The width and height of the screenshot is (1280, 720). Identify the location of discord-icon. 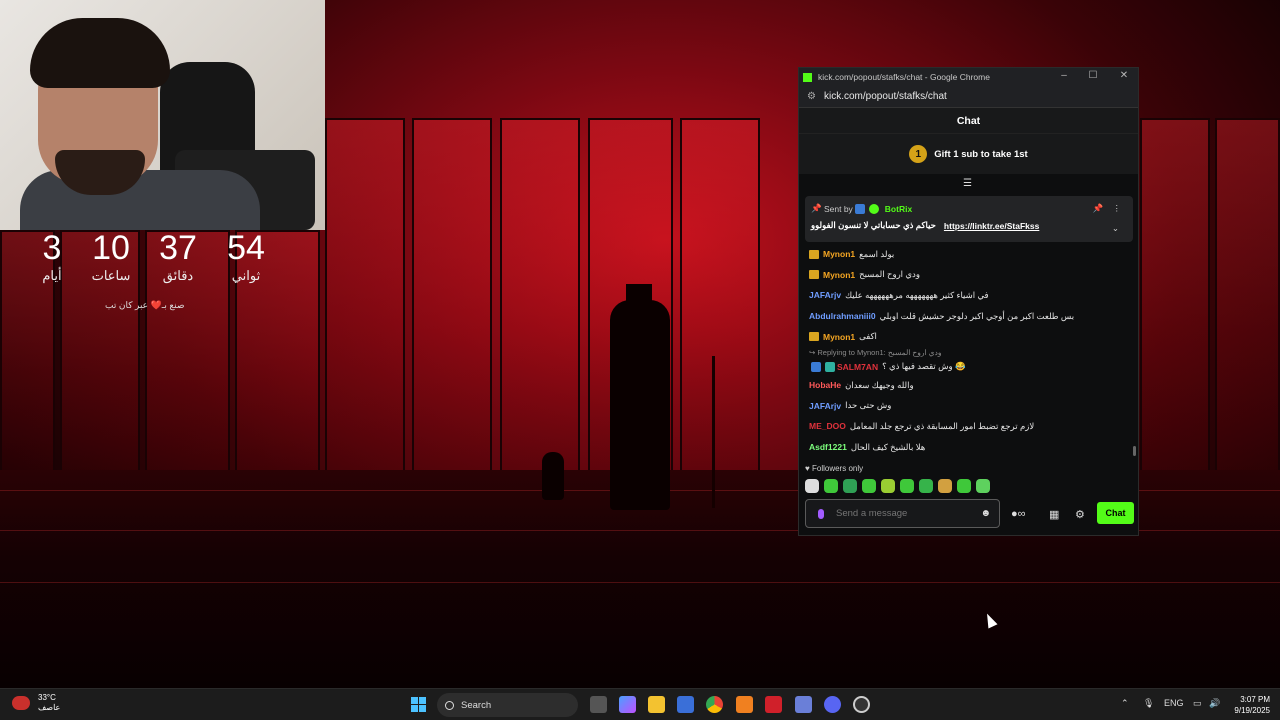
(832, 704).